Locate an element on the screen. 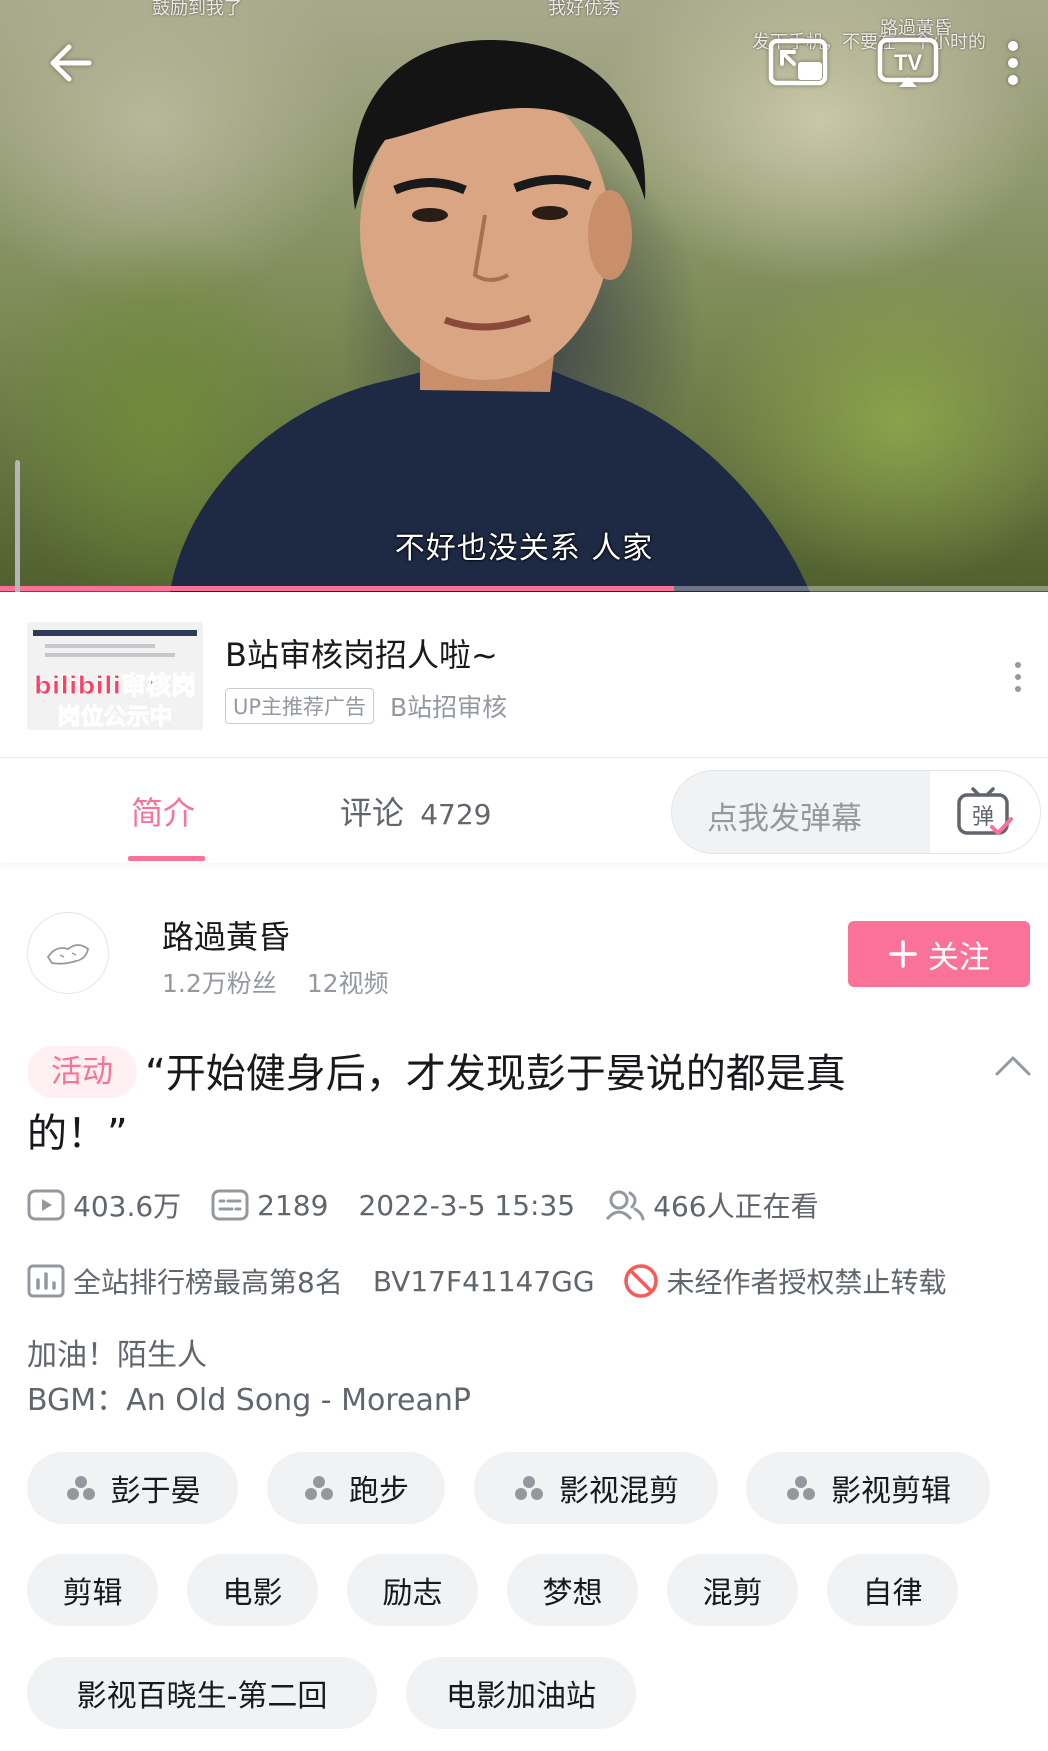  topic-tag: 彭于晏 is located at coordinates (132, 1488).